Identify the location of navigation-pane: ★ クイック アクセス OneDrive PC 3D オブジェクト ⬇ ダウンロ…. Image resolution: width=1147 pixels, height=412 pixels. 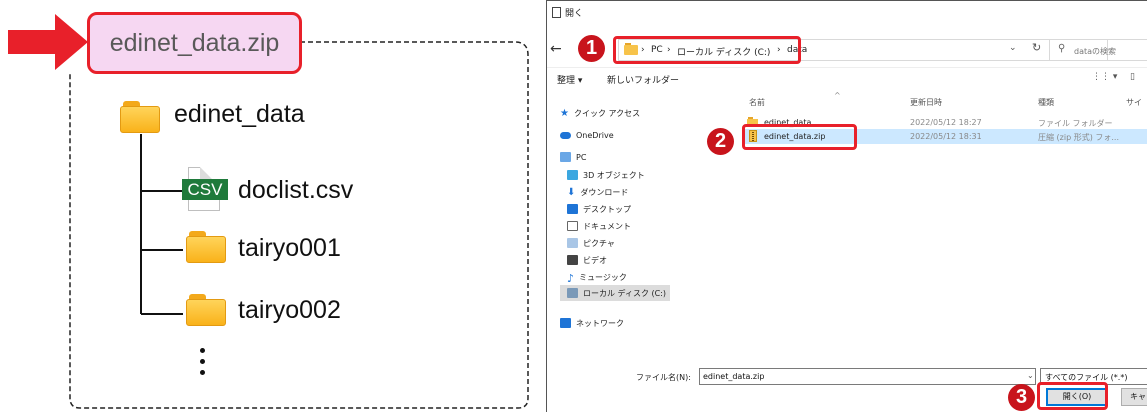
(644, 216).